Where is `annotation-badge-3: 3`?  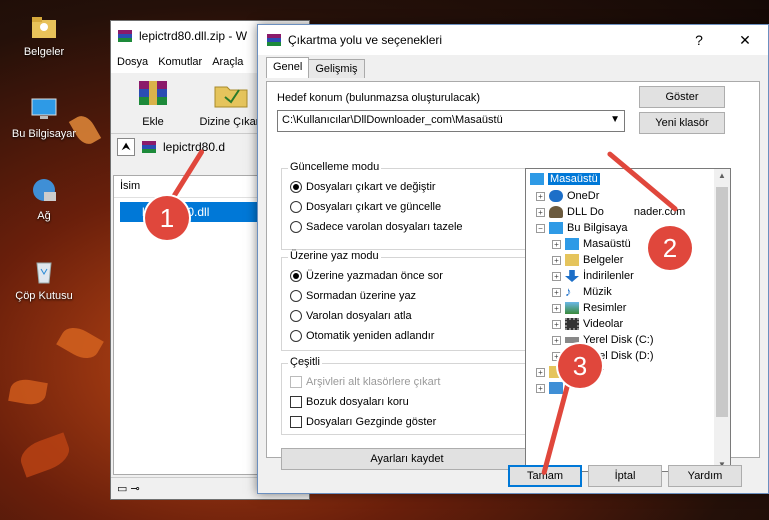 annotation-badge-3: 3 is located at coordinates (580, 366).